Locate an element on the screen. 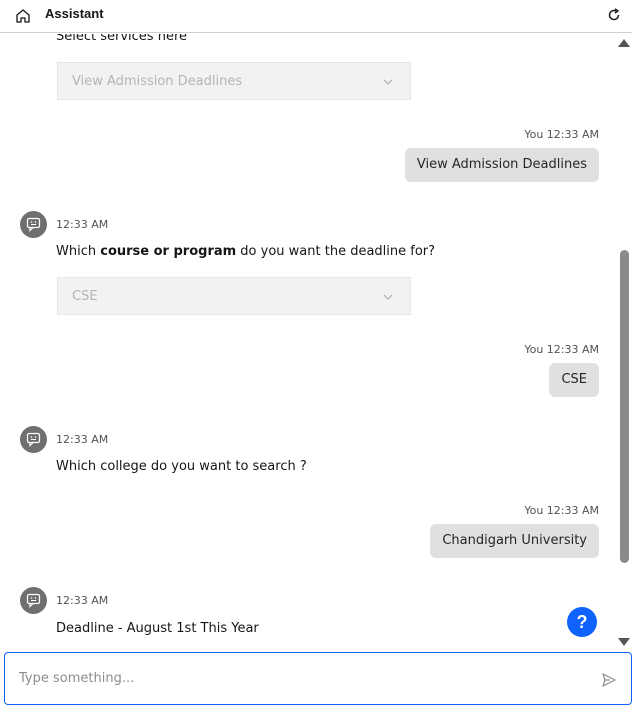 This screenshot has height=713, width=632. select-value: View Admission Deadlines is located at coordinates (157, 81).